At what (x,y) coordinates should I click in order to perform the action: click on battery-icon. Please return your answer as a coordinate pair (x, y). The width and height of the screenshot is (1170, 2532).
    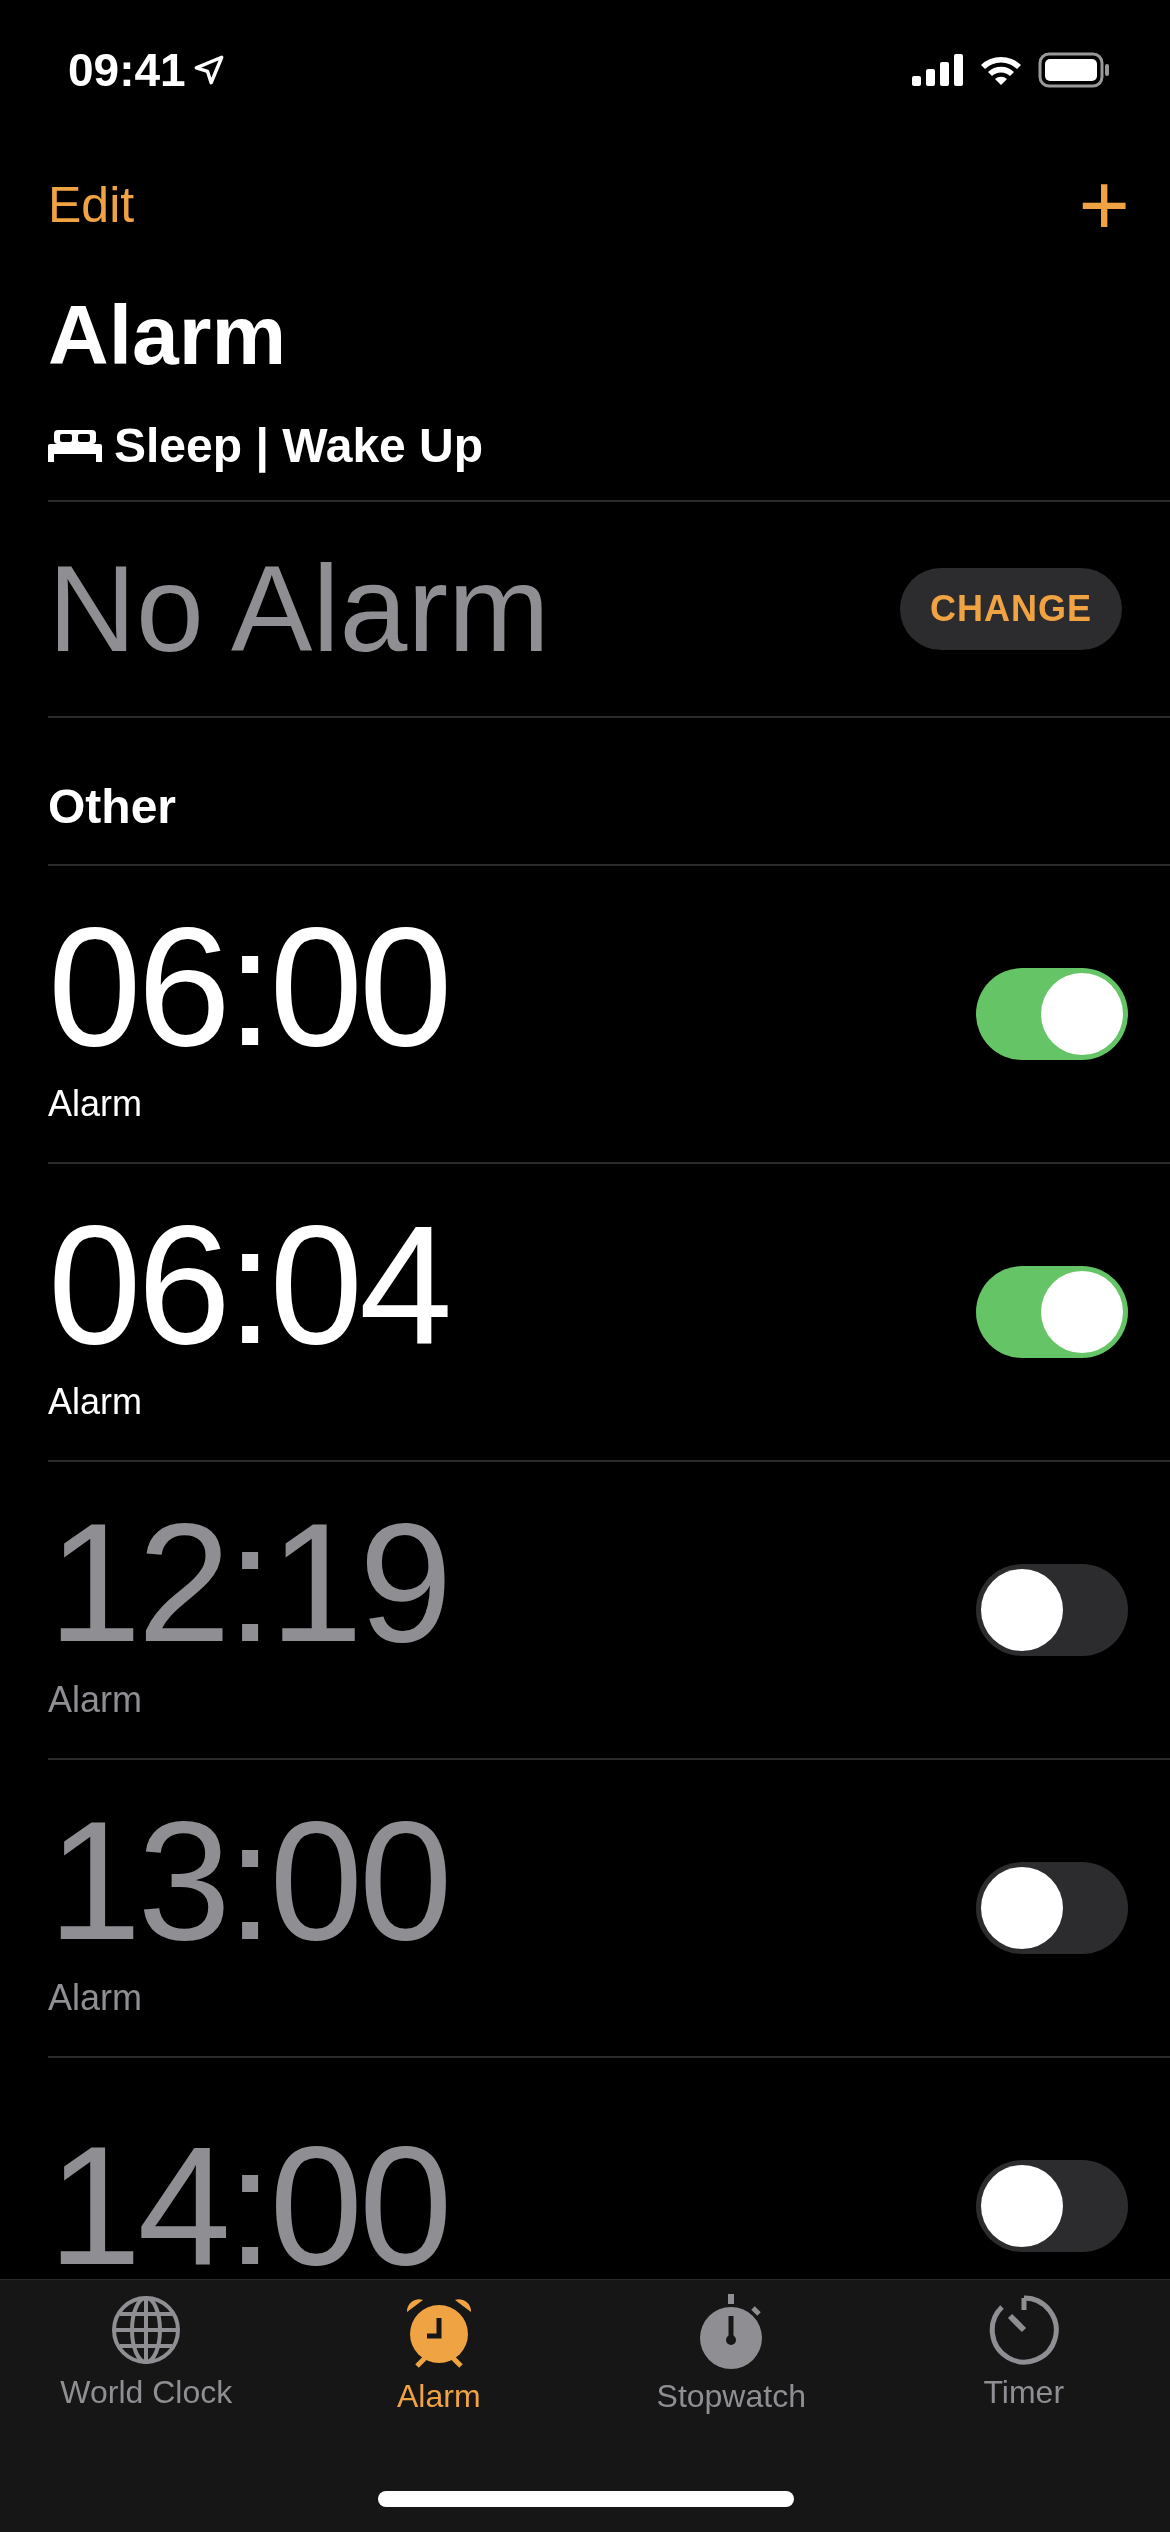
    Looking at the image, I should click on (1074, 70).